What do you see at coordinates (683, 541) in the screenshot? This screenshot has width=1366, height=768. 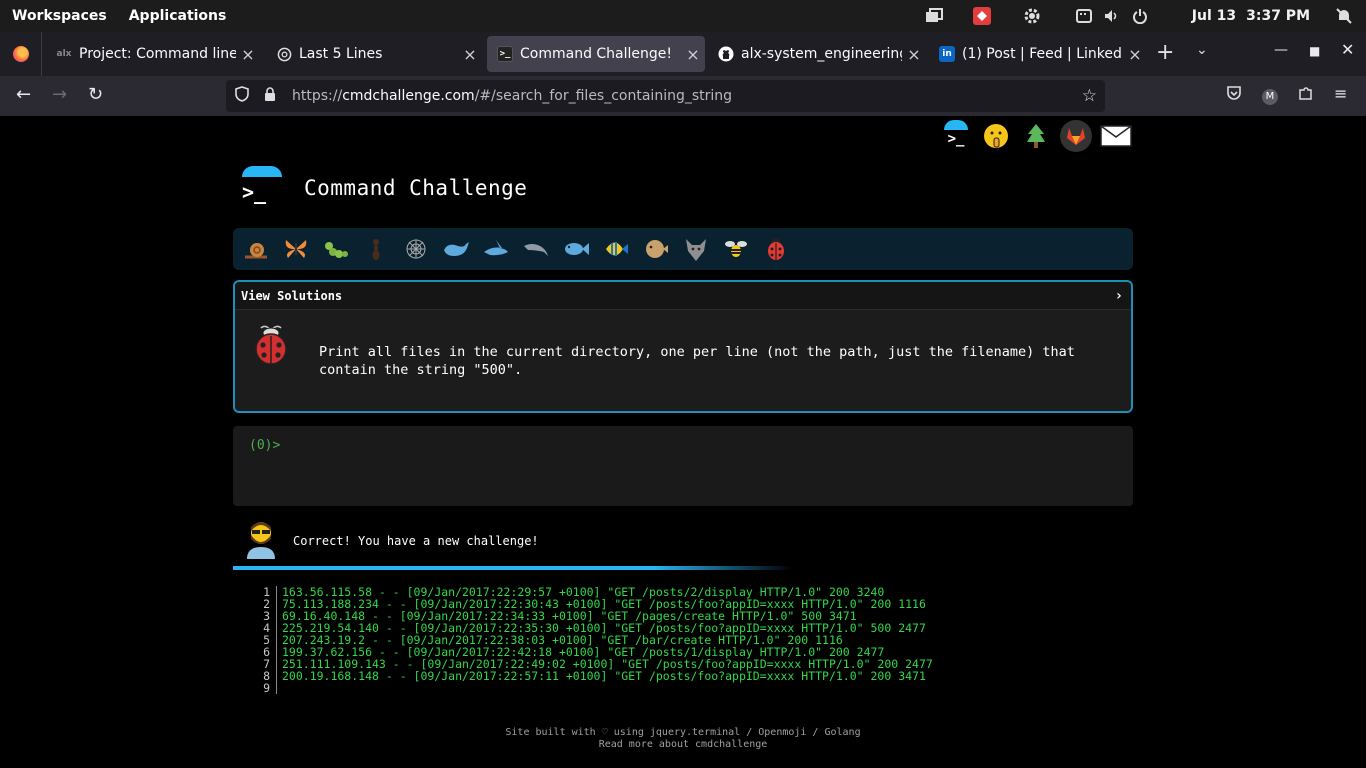 I see `feedback-message: Correct! You have a new challenge!` at bounding box center [683, 541].